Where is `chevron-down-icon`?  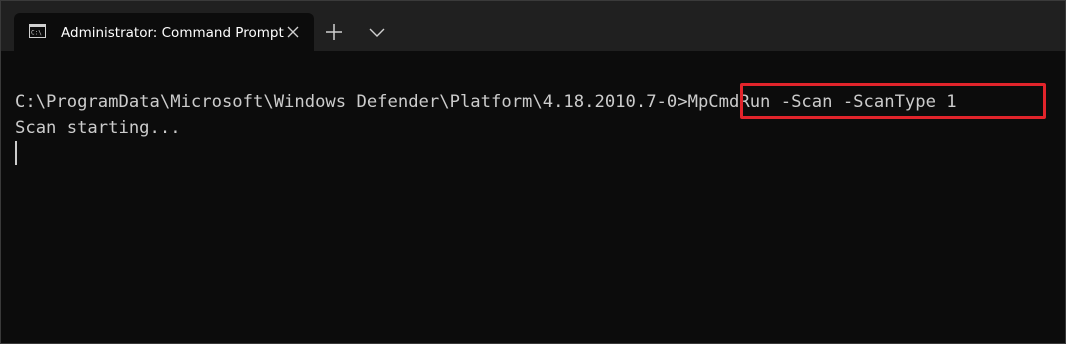 chevron-down-icon is located at coordinates (377, 32).